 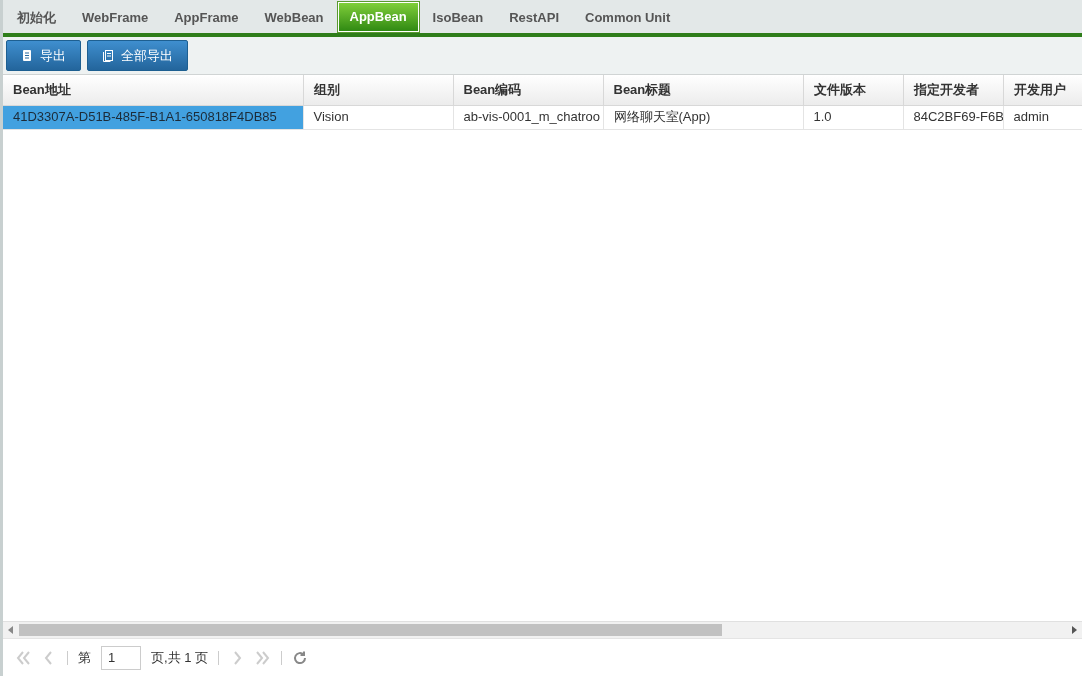 I want to click on column-header: Bean标题, so click(x=703, y=90).